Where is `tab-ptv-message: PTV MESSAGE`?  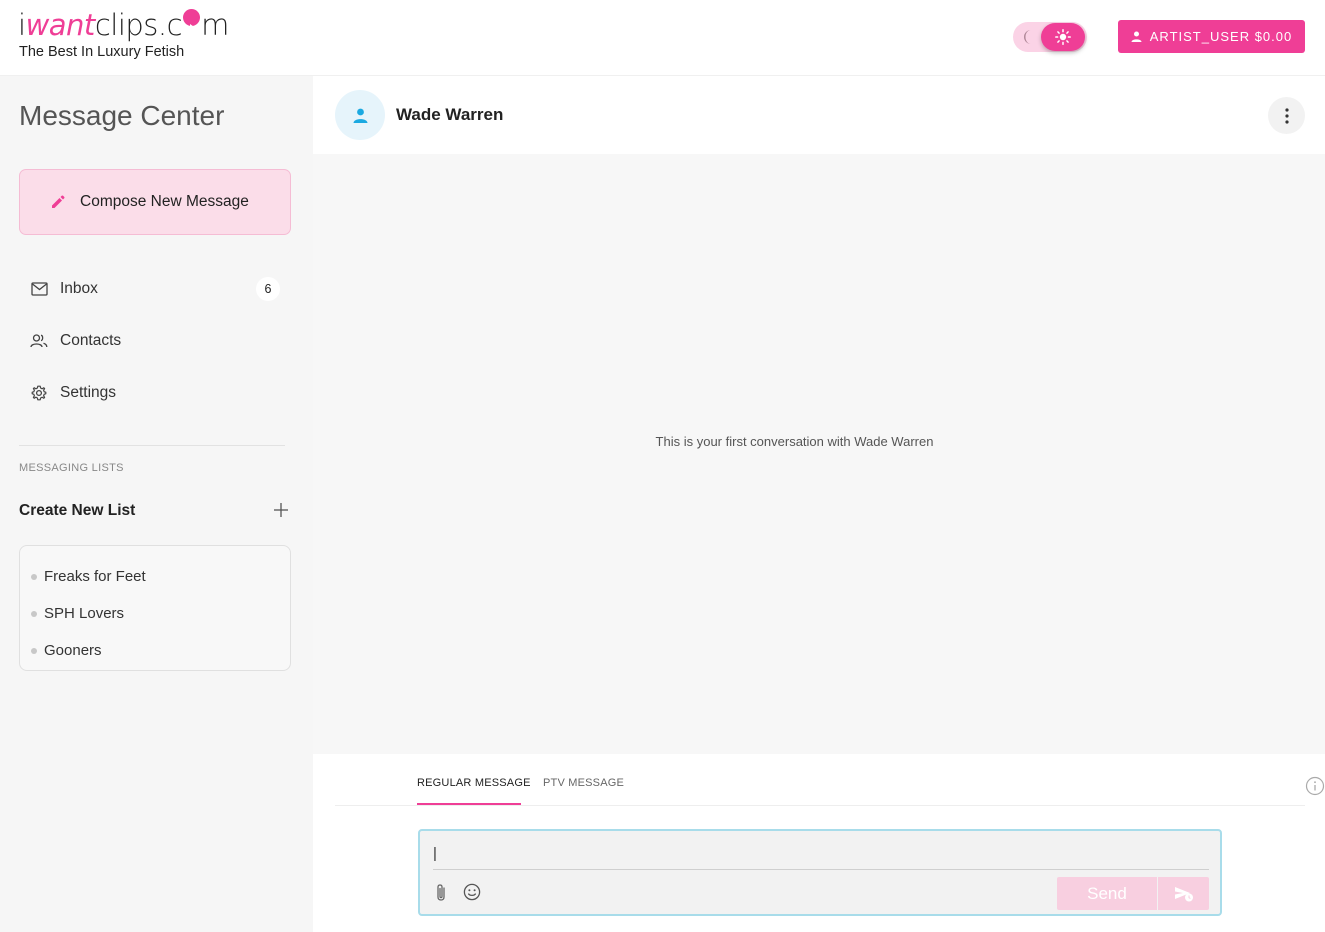 tab-ptv-message: PTV MESSAGE is located at coordinates (583, 783).